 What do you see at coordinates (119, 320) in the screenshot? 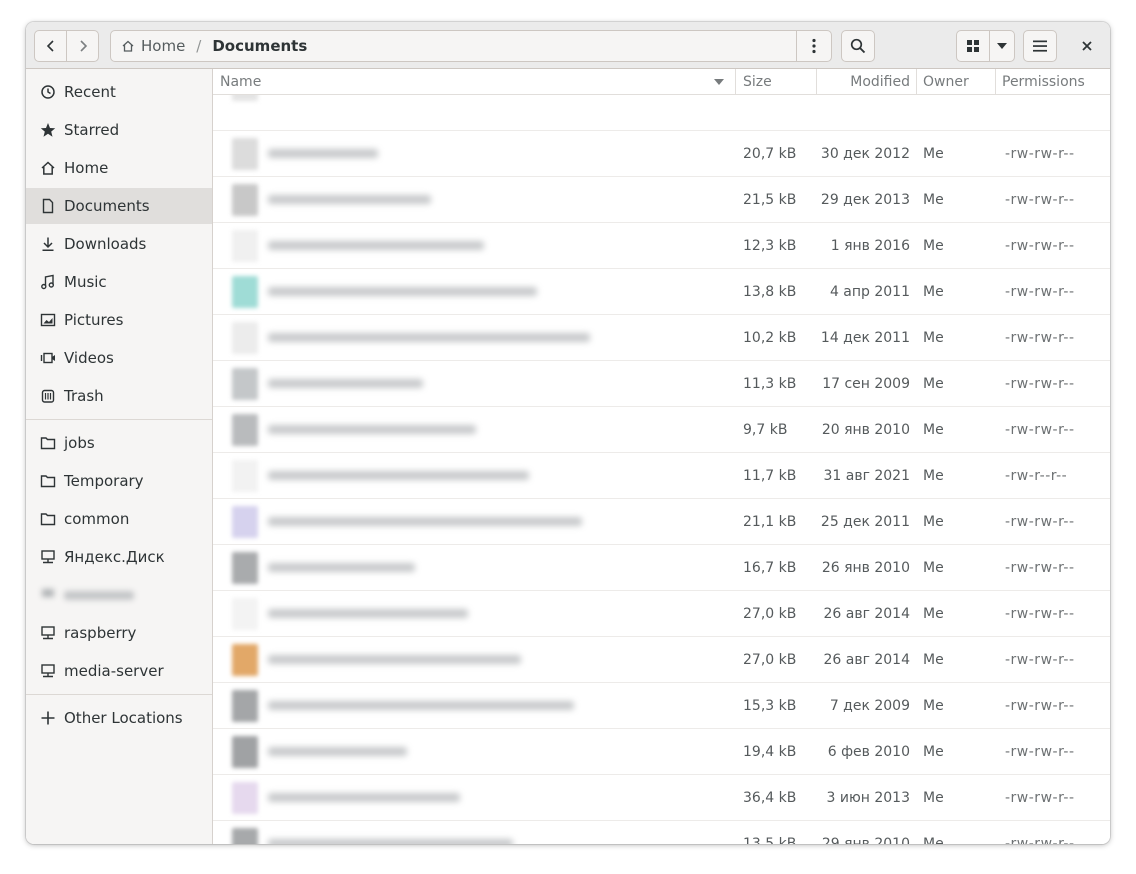
I see `sidebar-item-pictures: Pictures` at bounding box center [119, 320].